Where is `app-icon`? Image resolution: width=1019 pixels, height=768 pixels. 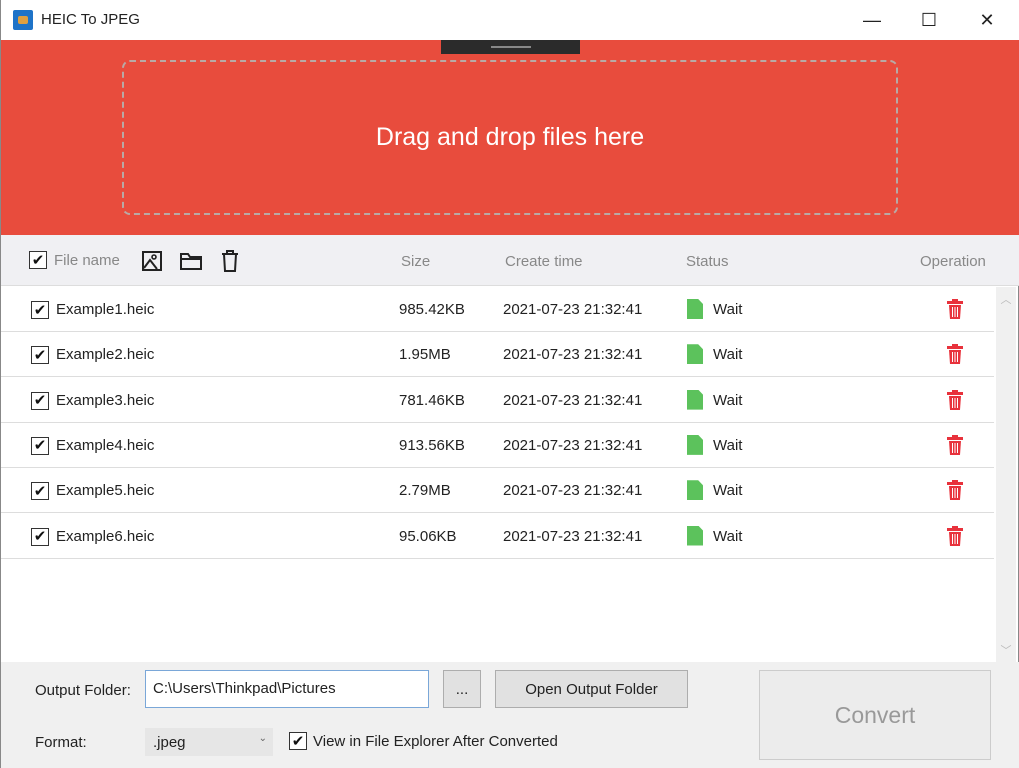 app-icon is located at coordinates (23, 20).